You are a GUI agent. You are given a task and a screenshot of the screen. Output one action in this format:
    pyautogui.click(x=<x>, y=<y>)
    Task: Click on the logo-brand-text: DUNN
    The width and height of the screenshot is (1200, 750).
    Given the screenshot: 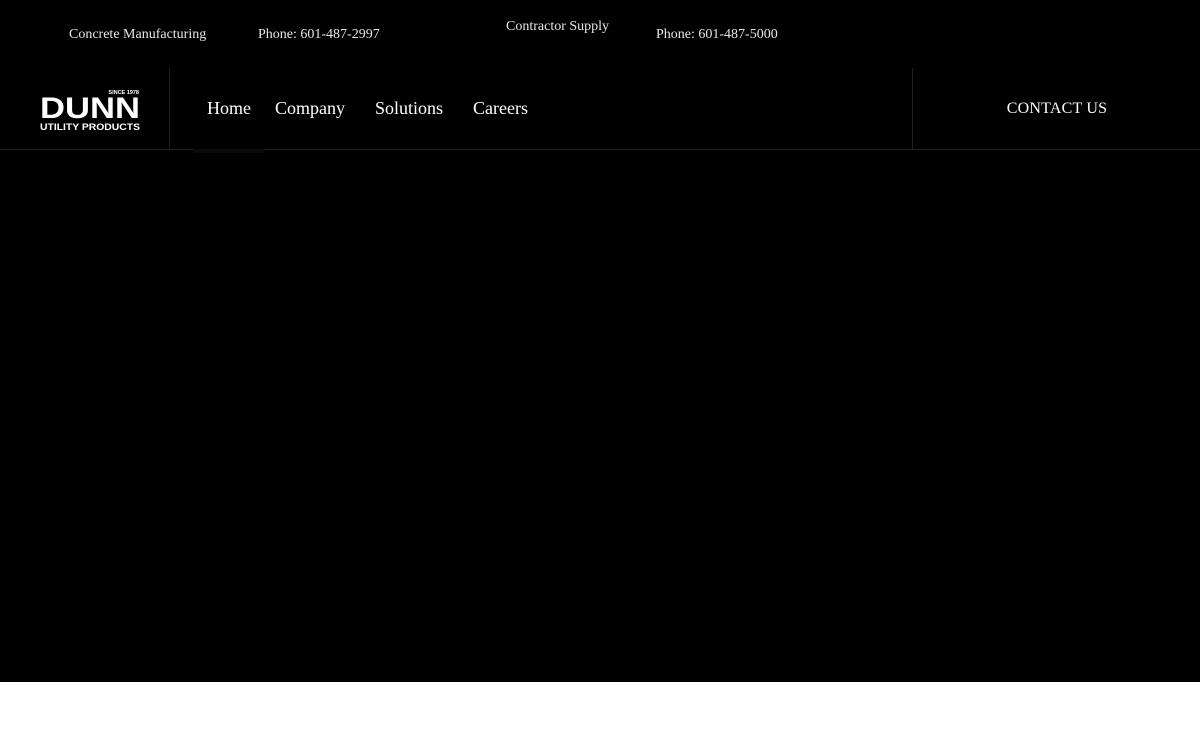 What is the action you would take?
    pyautogui.click(x=90, y=108)
    